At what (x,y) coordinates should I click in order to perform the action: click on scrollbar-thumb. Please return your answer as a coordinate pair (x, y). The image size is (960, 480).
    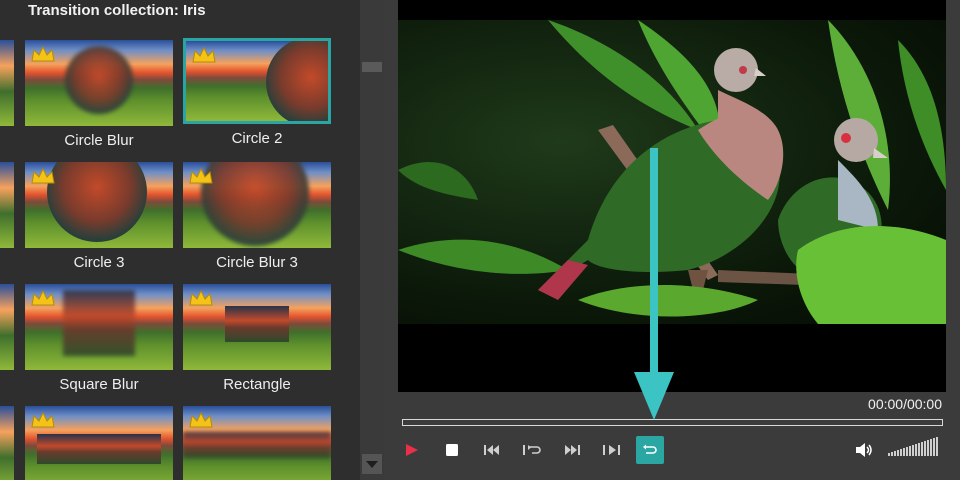
    Looking at the image, I should click on (372, 67).